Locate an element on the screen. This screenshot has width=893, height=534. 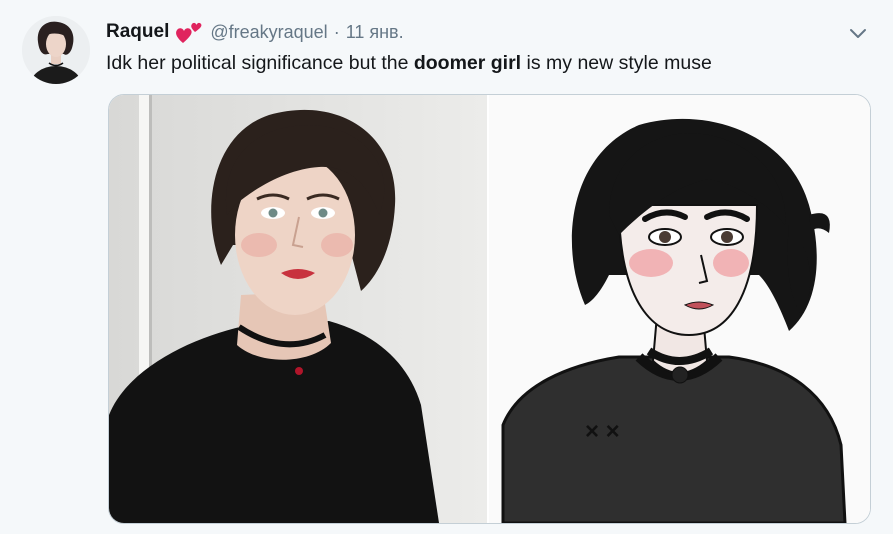
tweet-date: 11 янв. is located at coordinates (375, 32).